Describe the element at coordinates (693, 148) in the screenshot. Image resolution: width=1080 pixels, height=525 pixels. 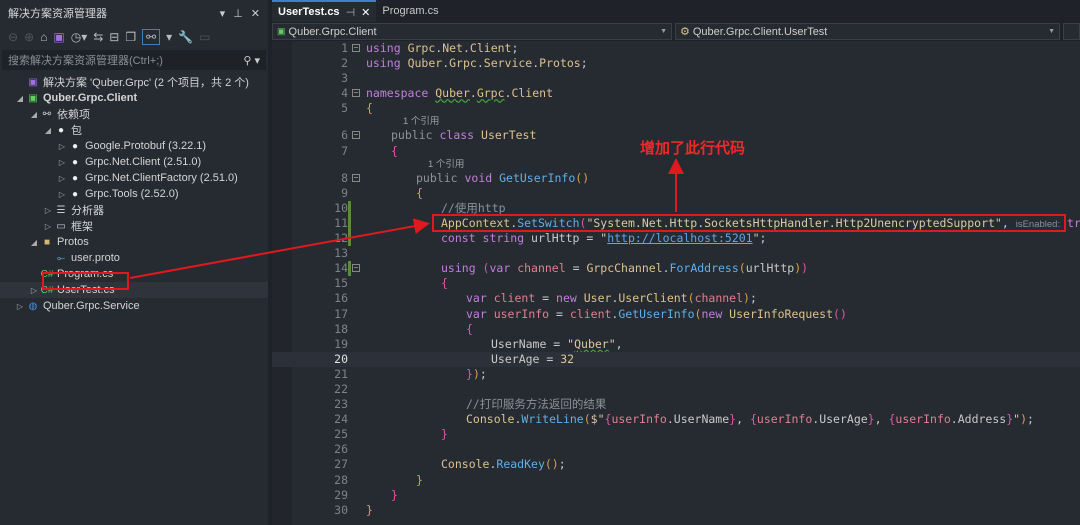
I see `annotation-note: 增加了此行代码` at that location.